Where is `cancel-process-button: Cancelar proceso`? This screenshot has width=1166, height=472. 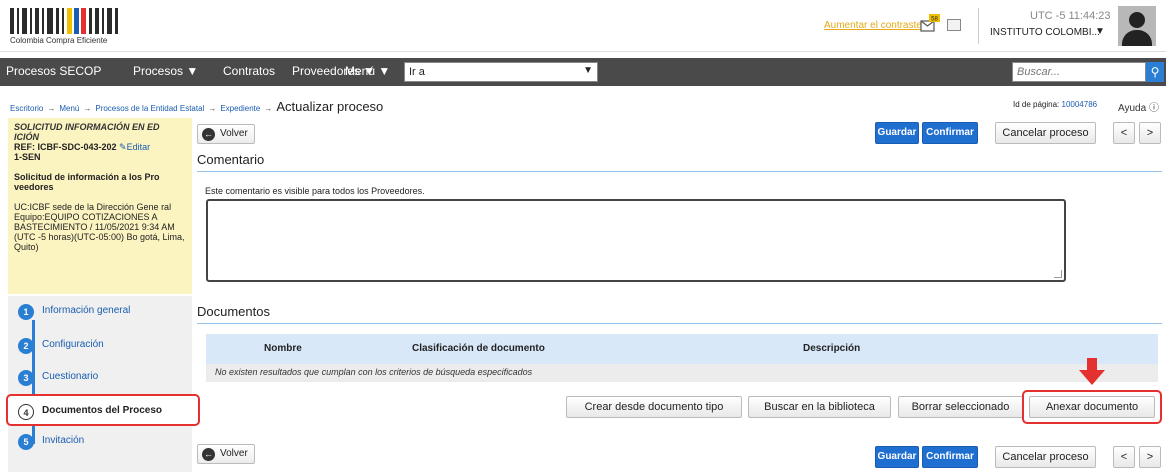 cancel-process-button: Cancelar proceso is located at coordinates (1045, 133).